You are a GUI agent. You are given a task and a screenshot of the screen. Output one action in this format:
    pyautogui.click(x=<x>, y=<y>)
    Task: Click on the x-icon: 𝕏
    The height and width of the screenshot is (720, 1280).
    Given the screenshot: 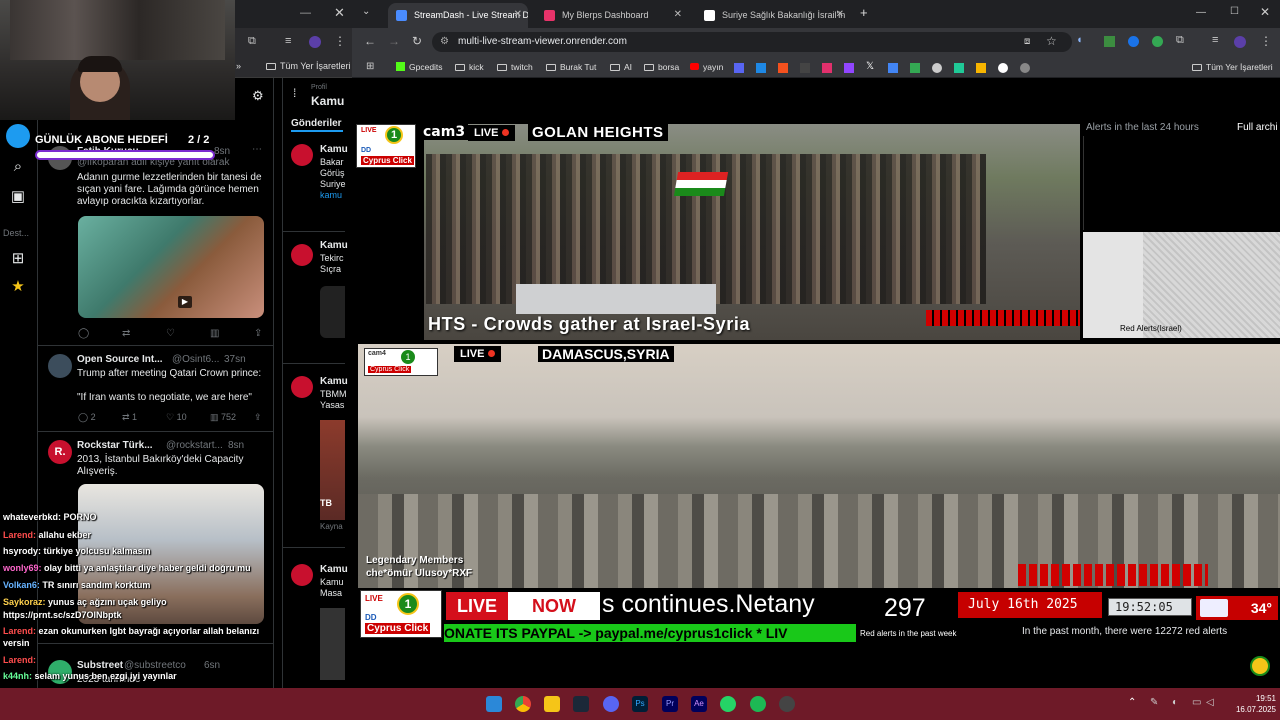 What is the action you would take?
    pyautogui.click(x=870, y=66)
    